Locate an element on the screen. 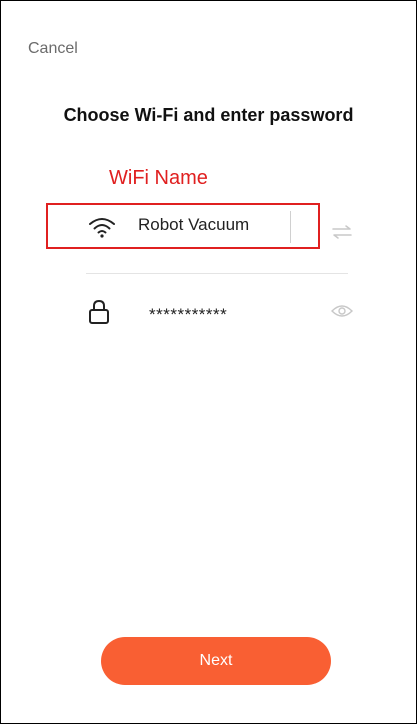  cancel-button: Cancel is located at coordinates (53, 49).